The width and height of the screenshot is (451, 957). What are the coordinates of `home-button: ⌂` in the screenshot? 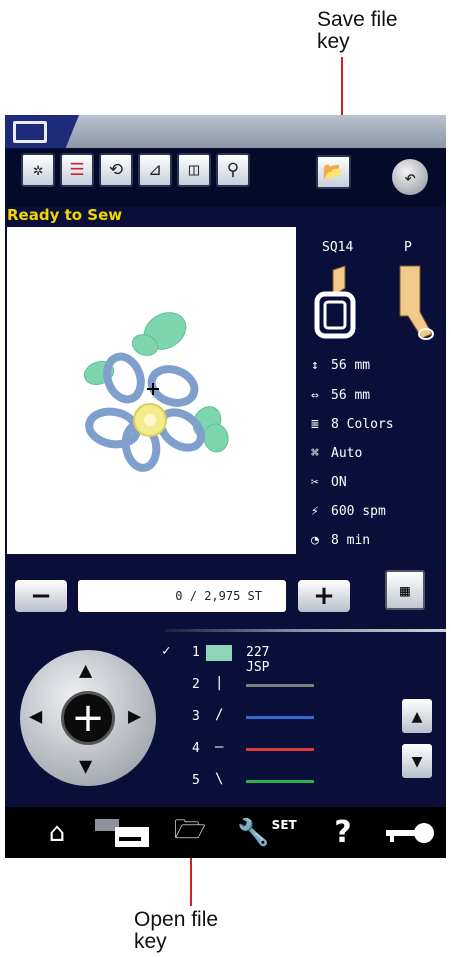 It's located at (57, 832).